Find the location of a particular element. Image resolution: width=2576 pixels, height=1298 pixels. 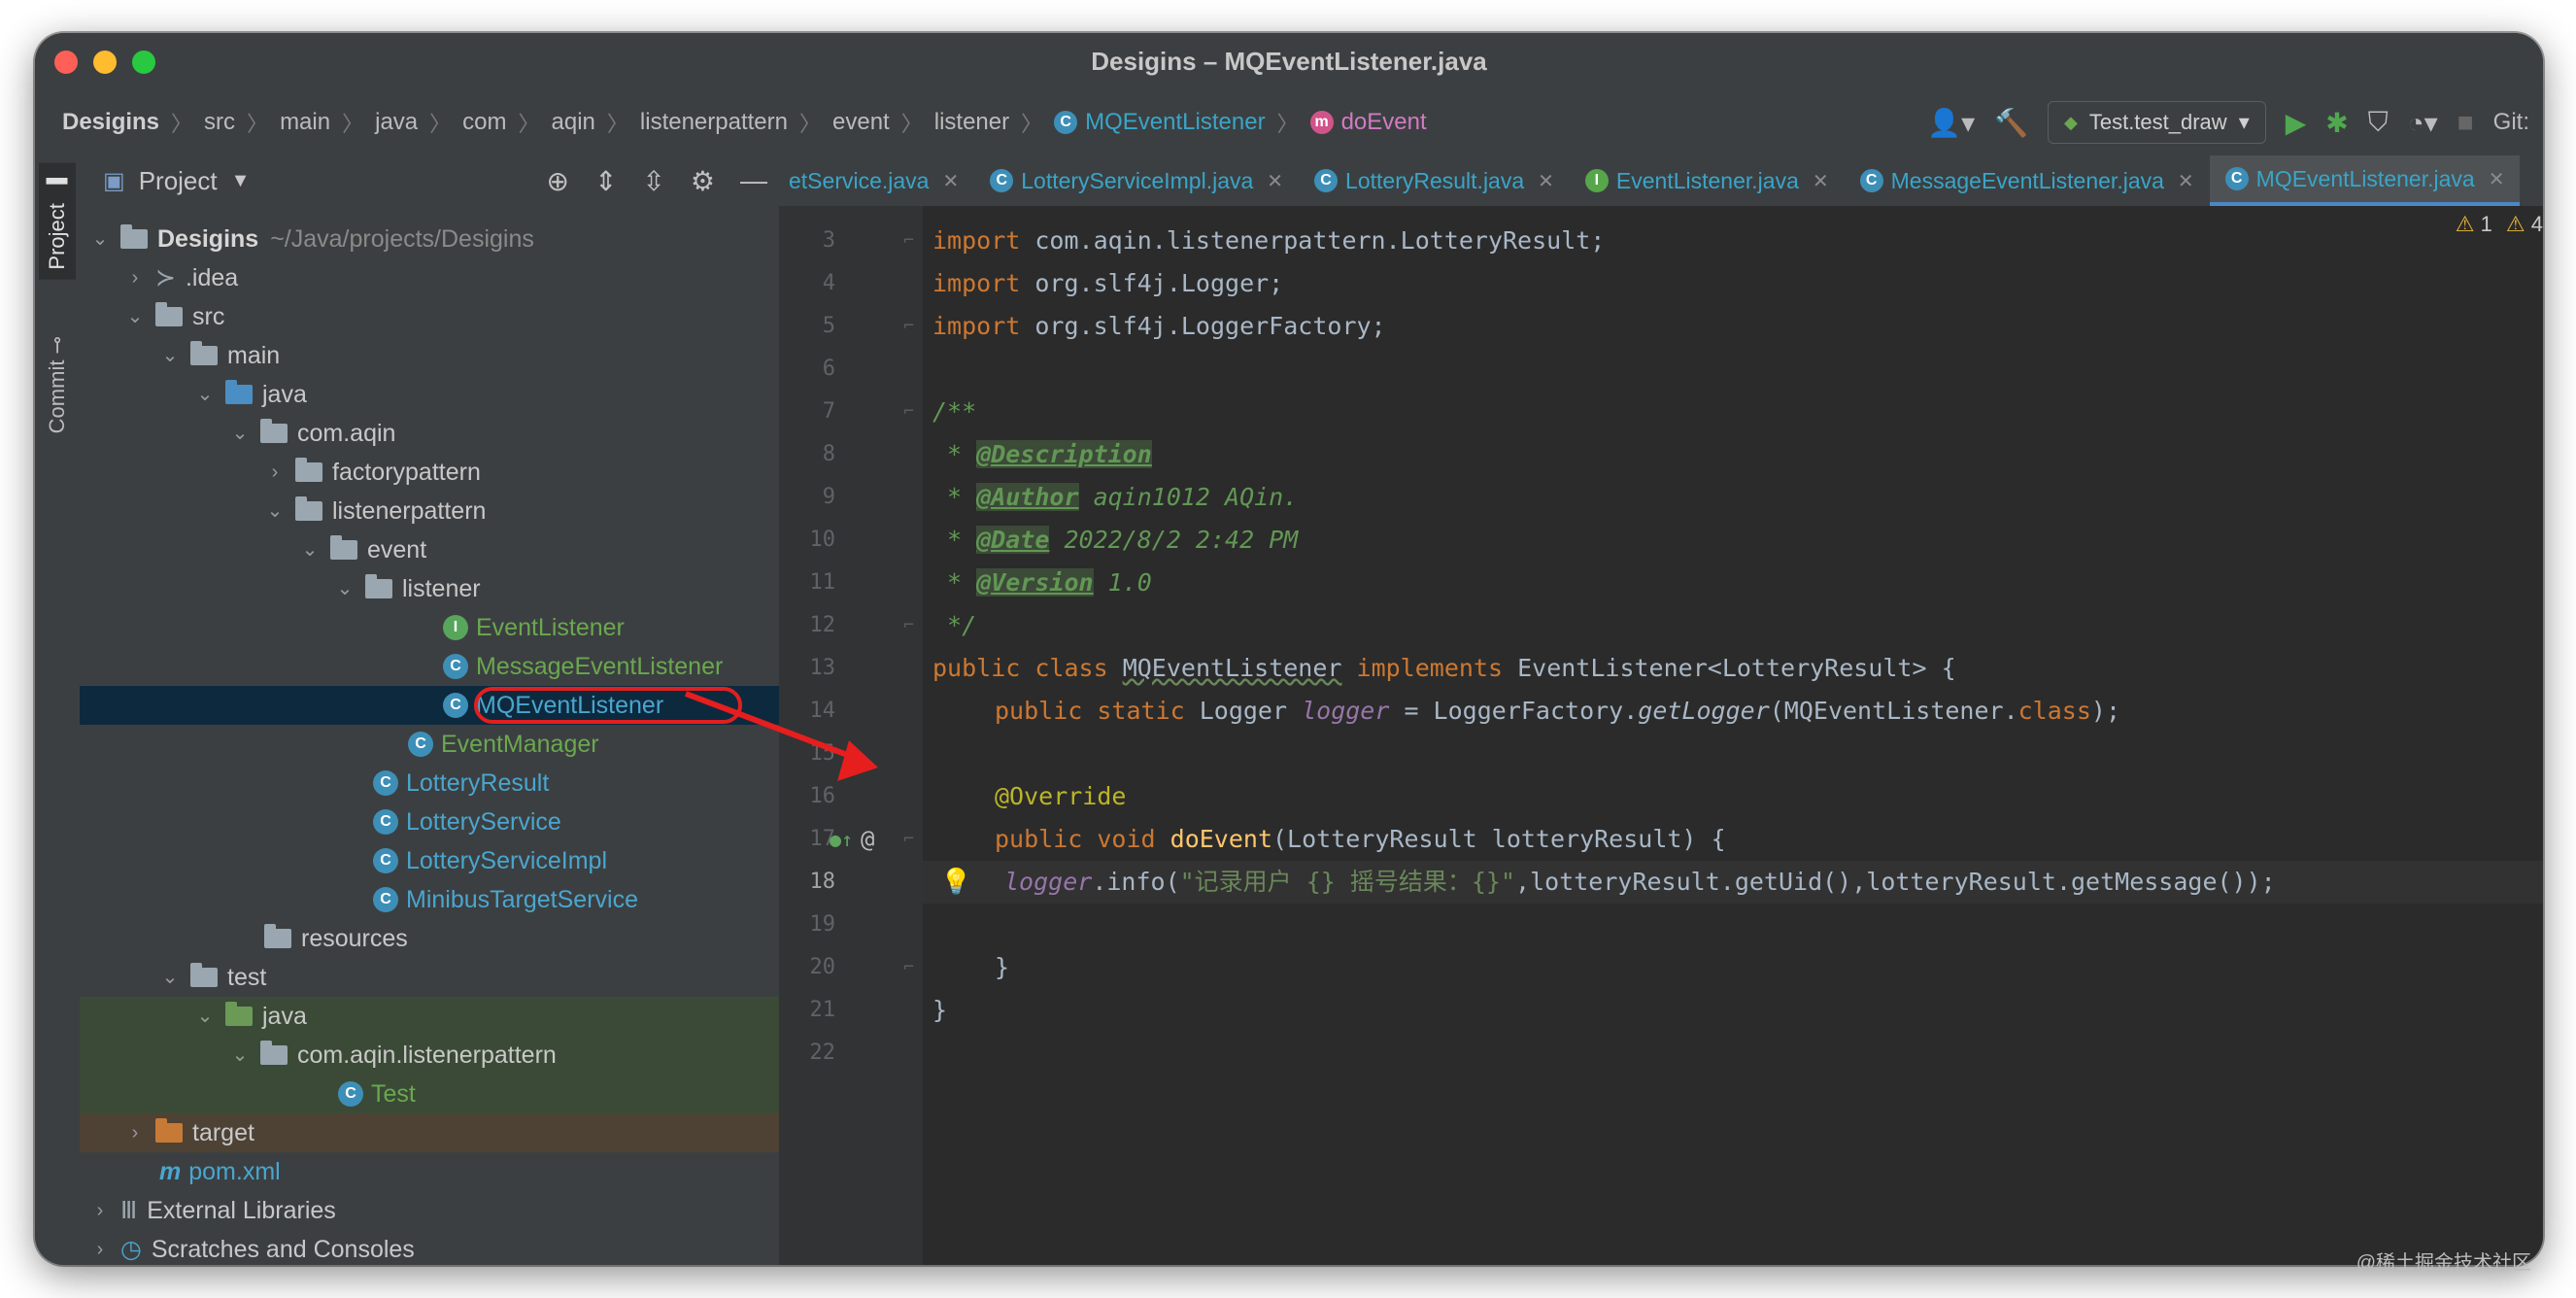

arrow-shaft is located at coordinates (778, 729).